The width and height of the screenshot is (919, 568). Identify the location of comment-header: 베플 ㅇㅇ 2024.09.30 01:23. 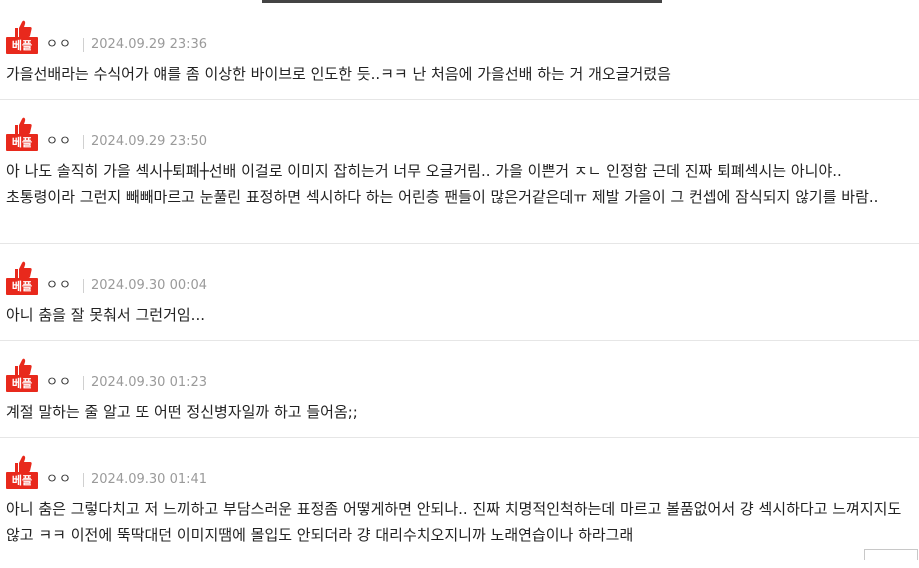
(206, 376).